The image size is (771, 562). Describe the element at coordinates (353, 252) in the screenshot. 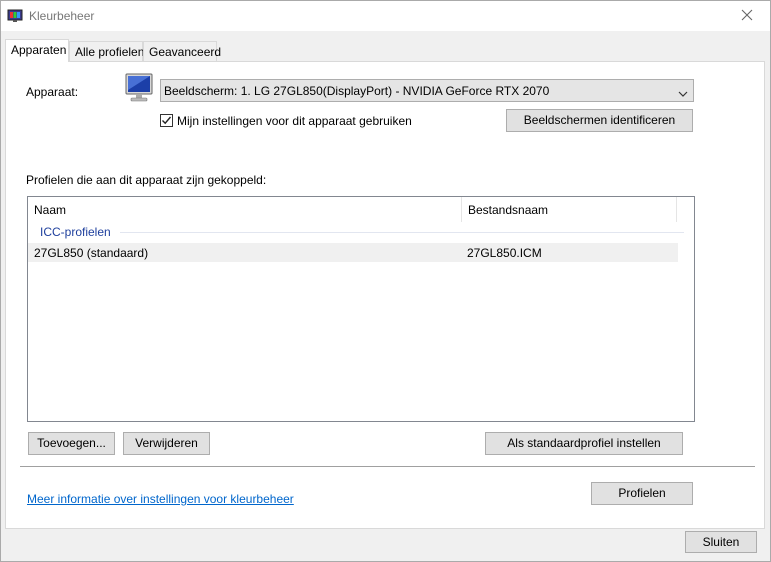

I see `table-row: 27GL850 (standaard) 27GL850.ICM` at that location.